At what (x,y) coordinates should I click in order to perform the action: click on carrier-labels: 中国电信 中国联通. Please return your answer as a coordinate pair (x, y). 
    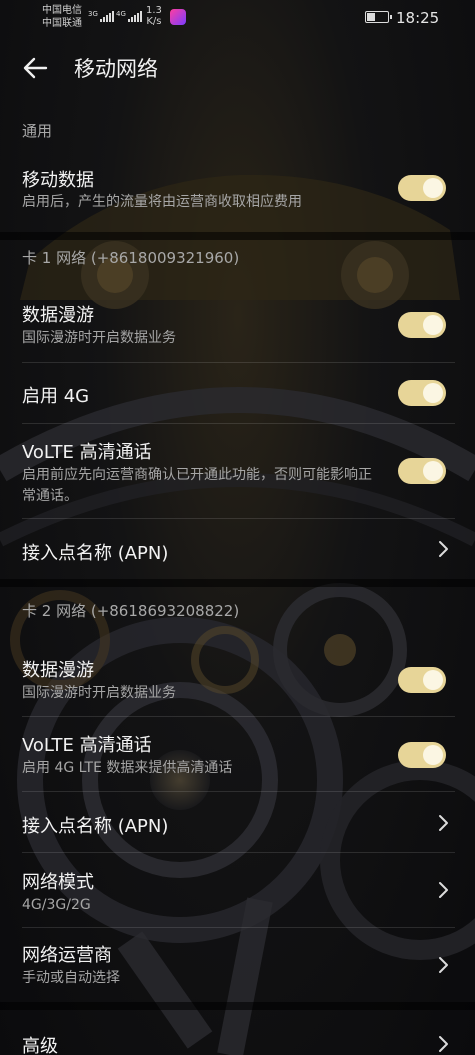
    Looking at the image, I should click on (62, 17).